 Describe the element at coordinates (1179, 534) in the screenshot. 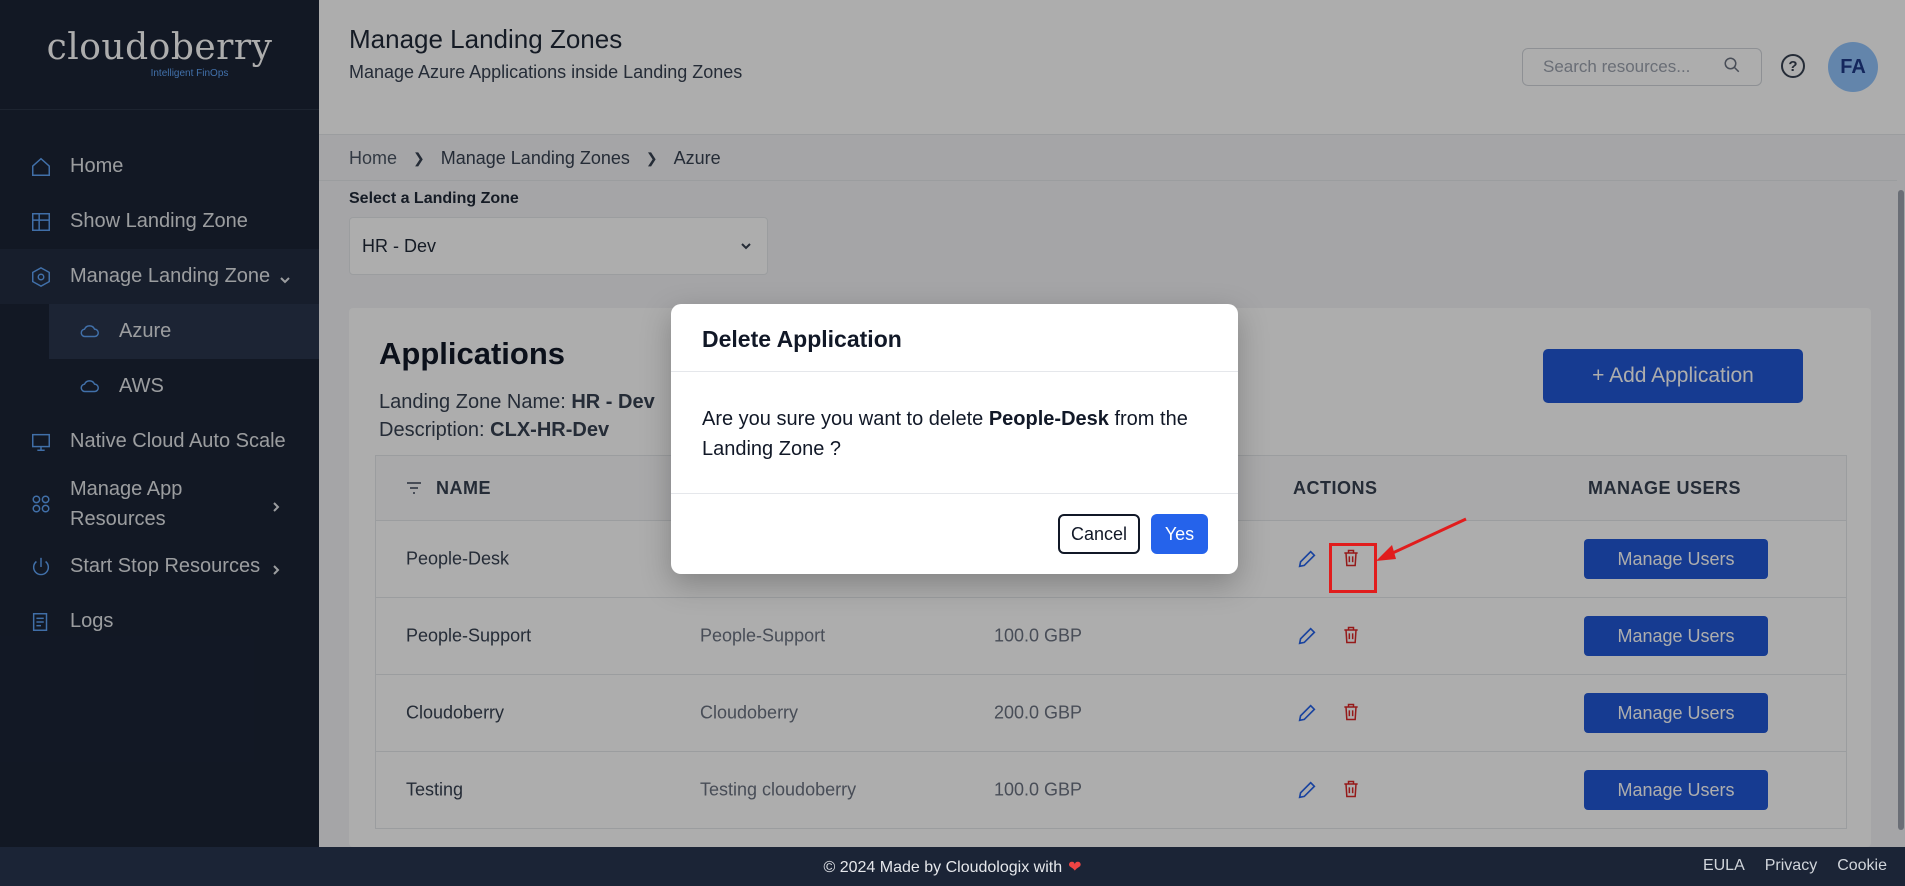

I see `confirm-yes-button: Yes` at that location.